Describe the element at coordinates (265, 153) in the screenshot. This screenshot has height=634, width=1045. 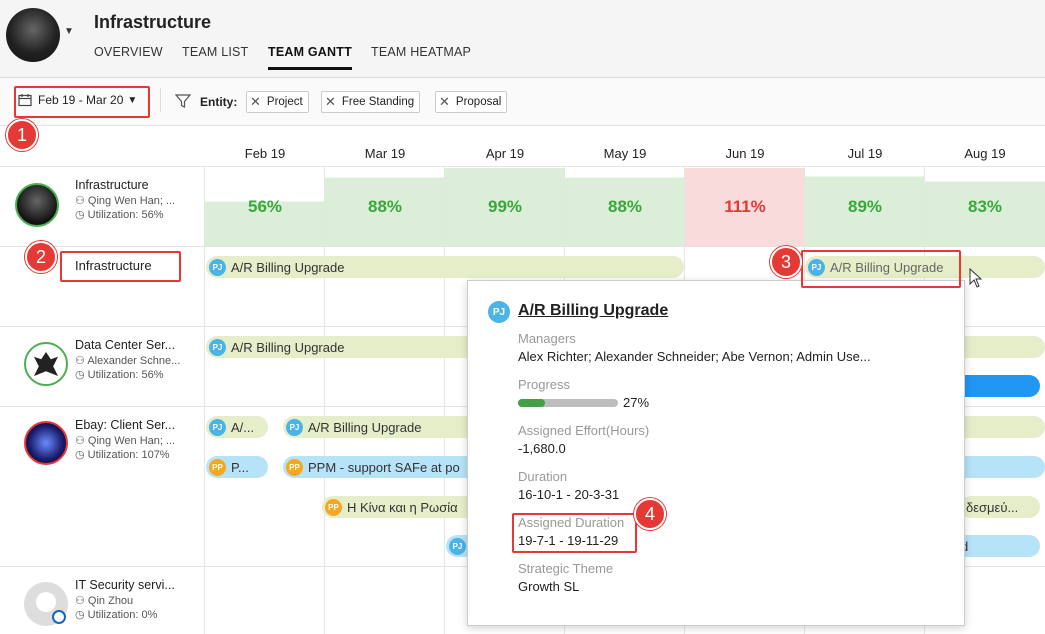
I see `month-header: Feb 19` at that location.